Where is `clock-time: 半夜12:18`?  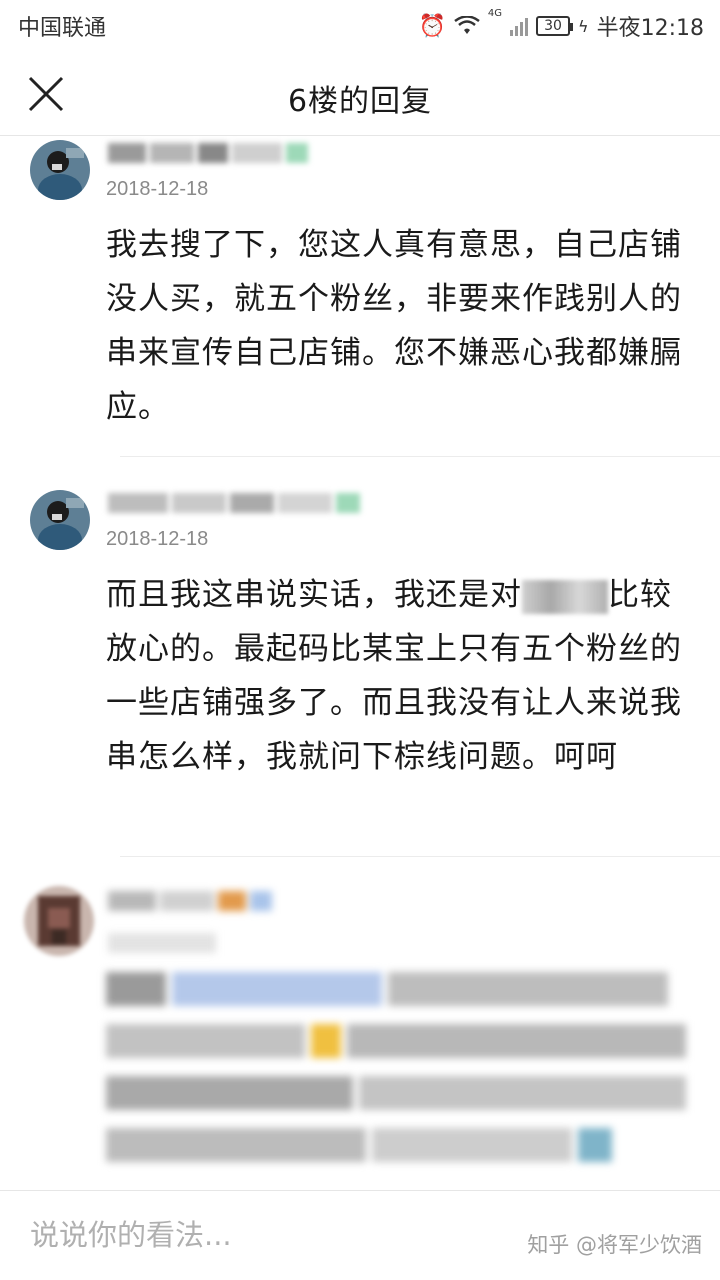
clock-time: 半夜12:18 is located at coordinates (650, 28).